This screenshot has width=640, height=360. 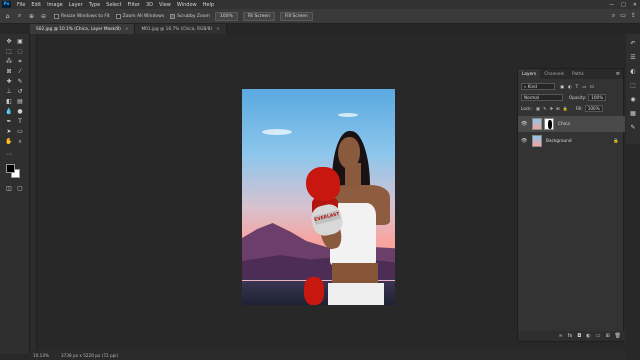 I want to click on minimize-button: —, so click(x=611, y=5).